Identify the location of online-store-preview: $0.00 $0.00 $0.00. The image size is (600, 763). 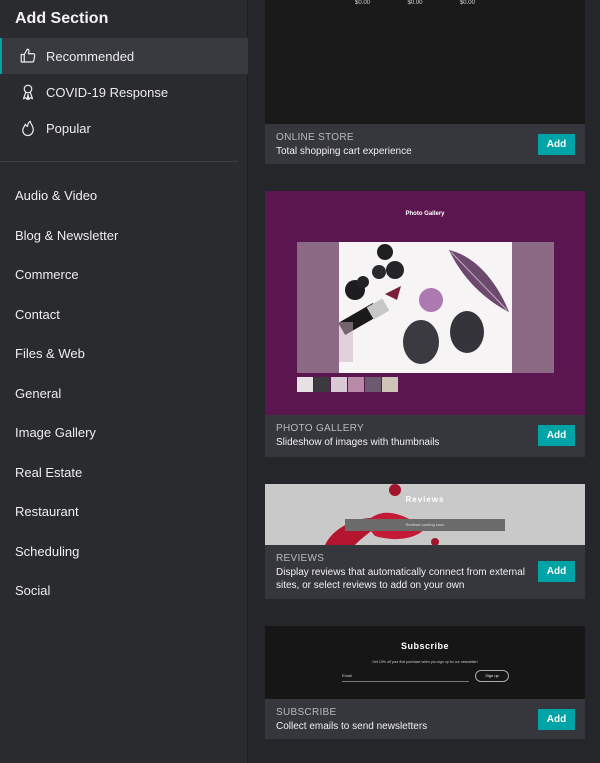
(425, 62).